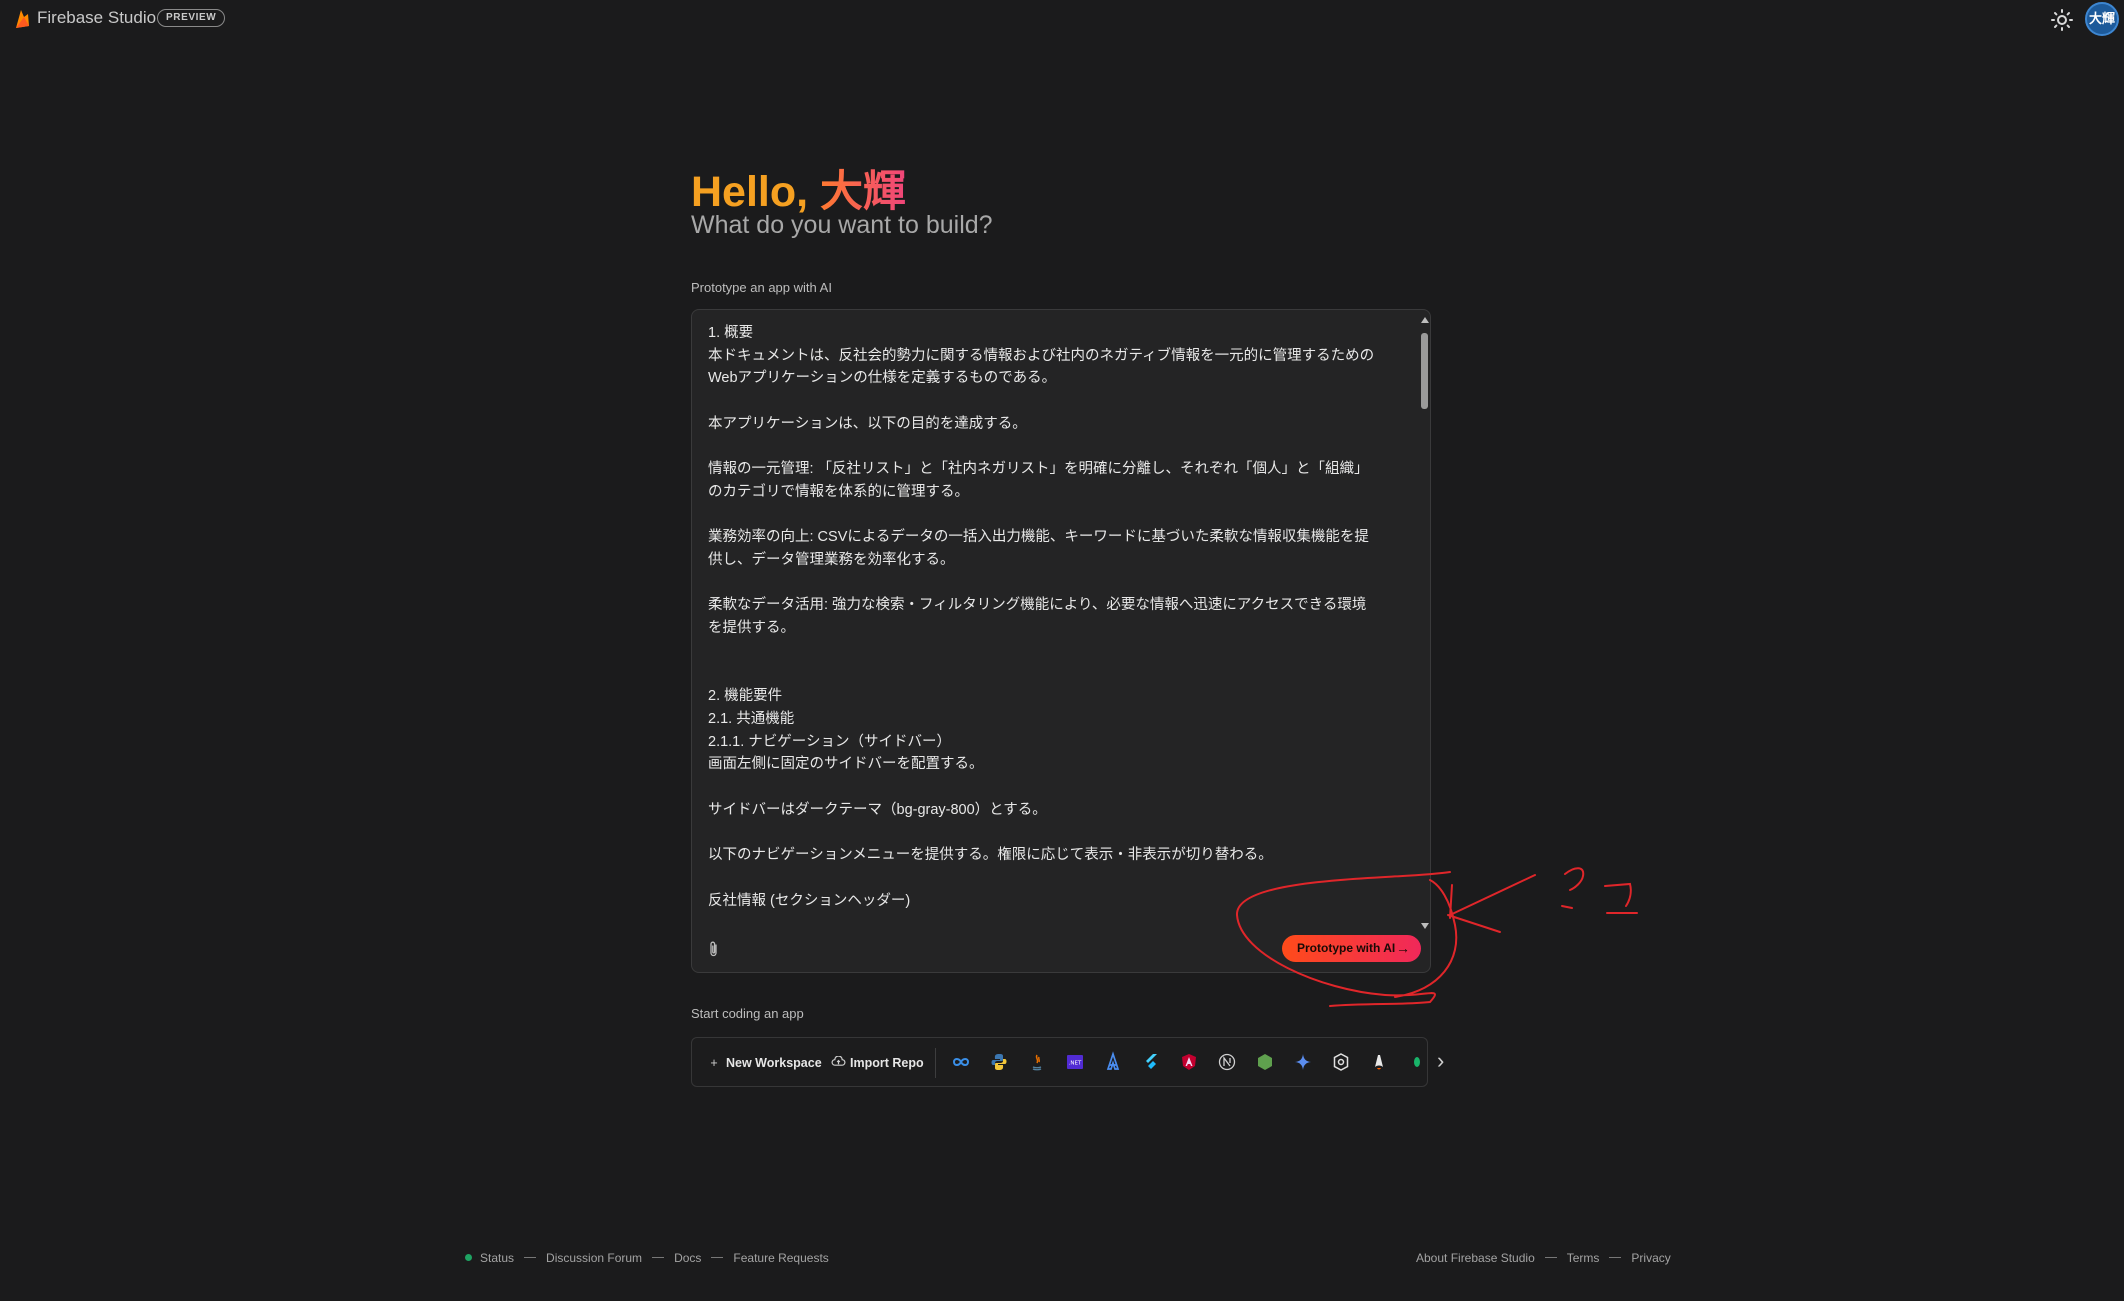  Describe the element at coordinates (96, 18) in the screenshot. I see `app-title: Firebase Studio` at that location.